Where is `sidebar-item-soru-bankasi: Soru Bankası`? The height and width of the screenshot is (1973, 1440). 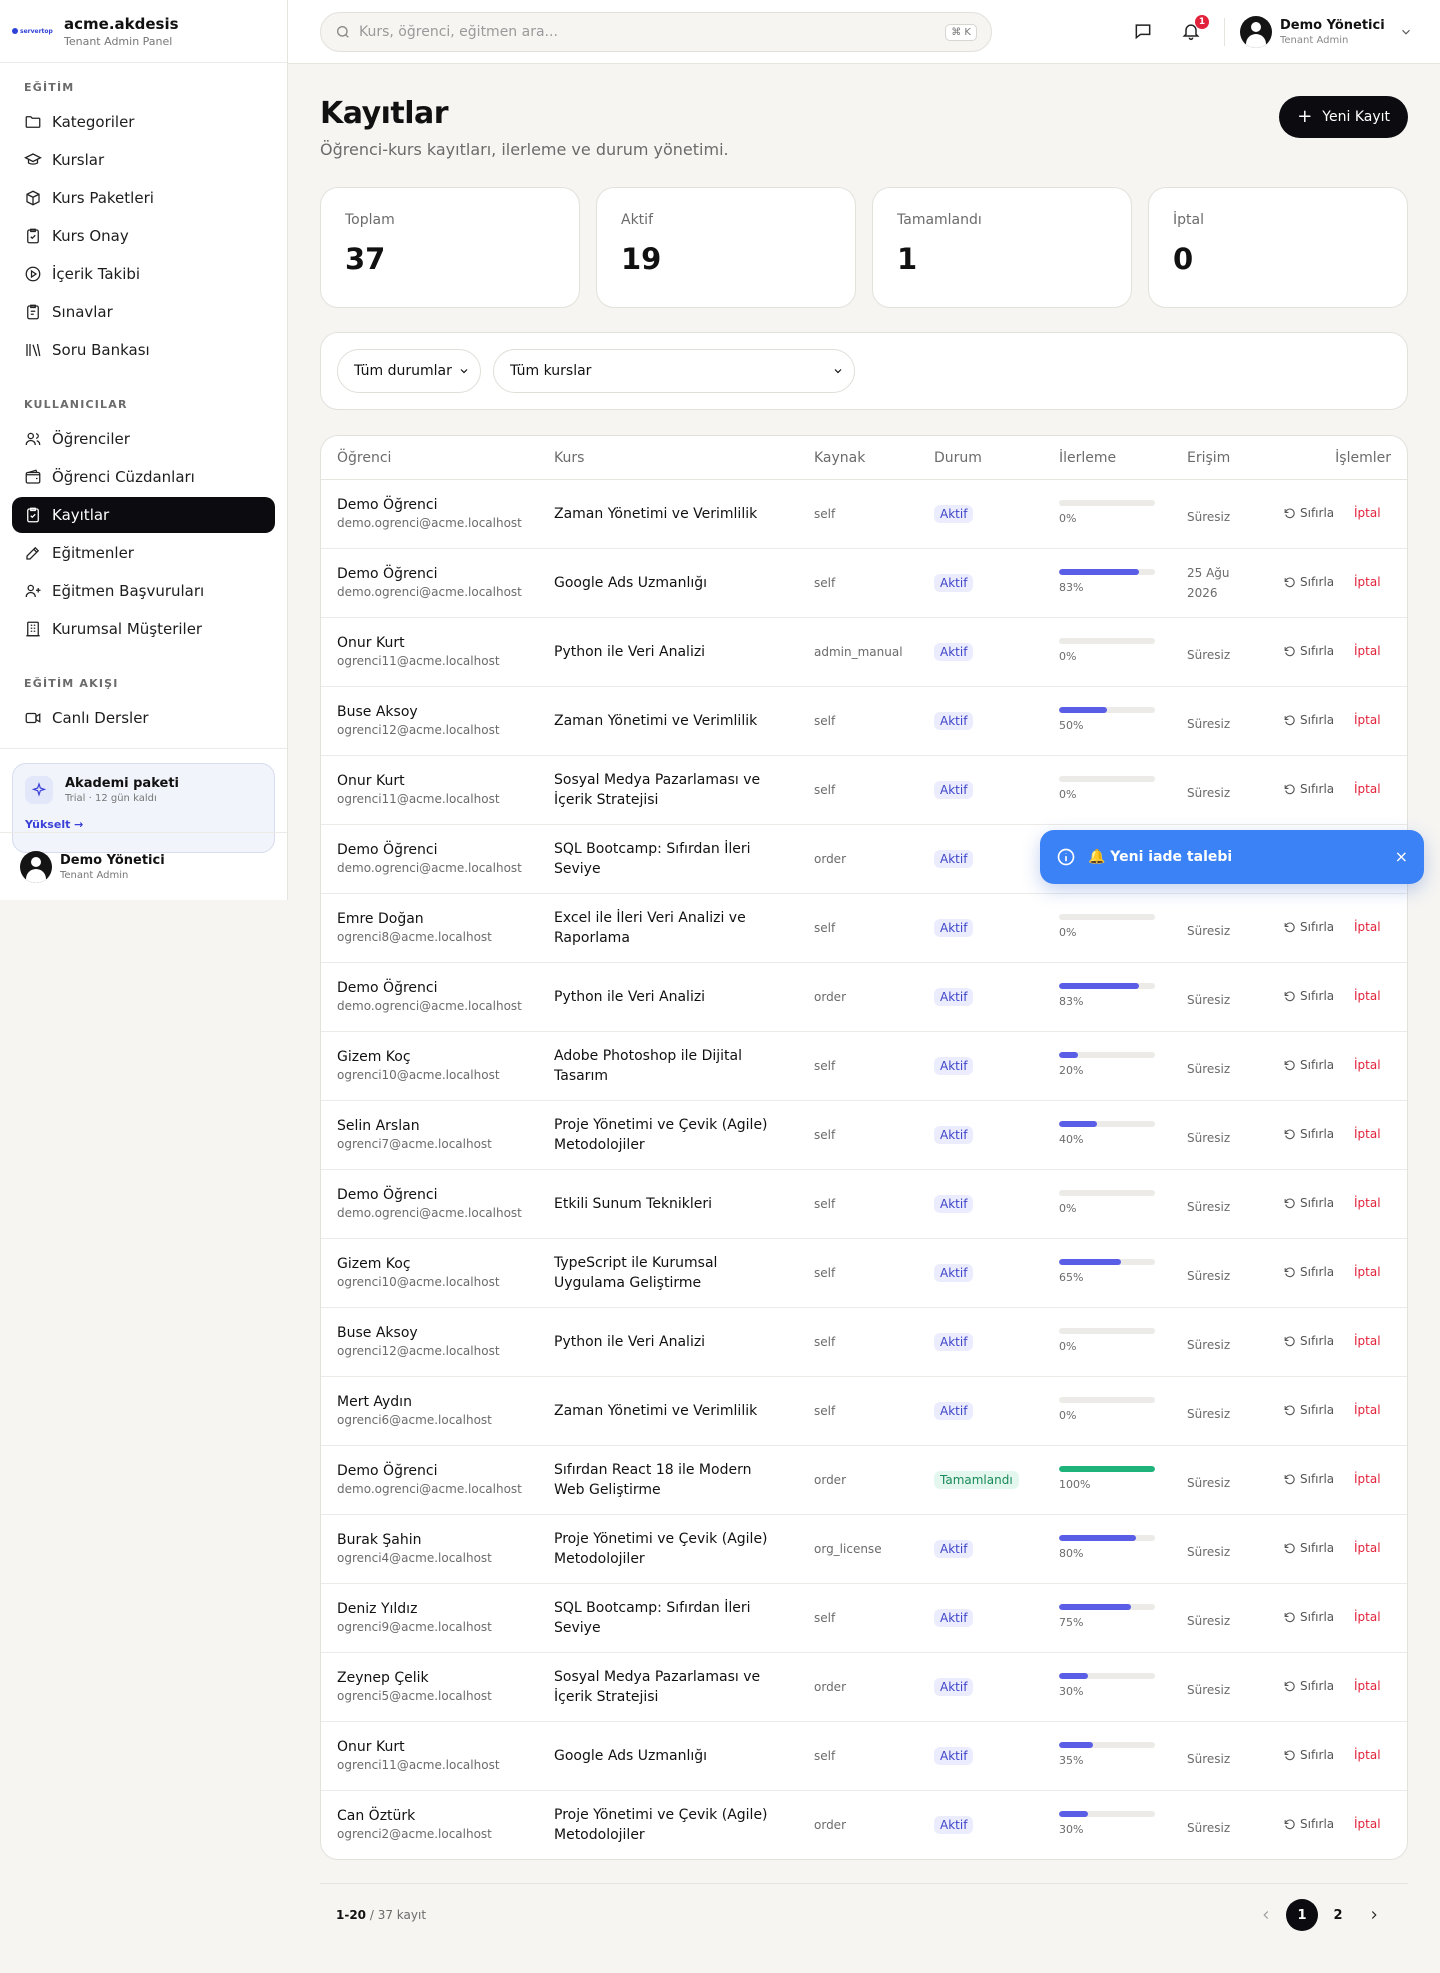
sidebar-item-soru-bankasi: Soru Bankası is located at coordinates (143, 350).